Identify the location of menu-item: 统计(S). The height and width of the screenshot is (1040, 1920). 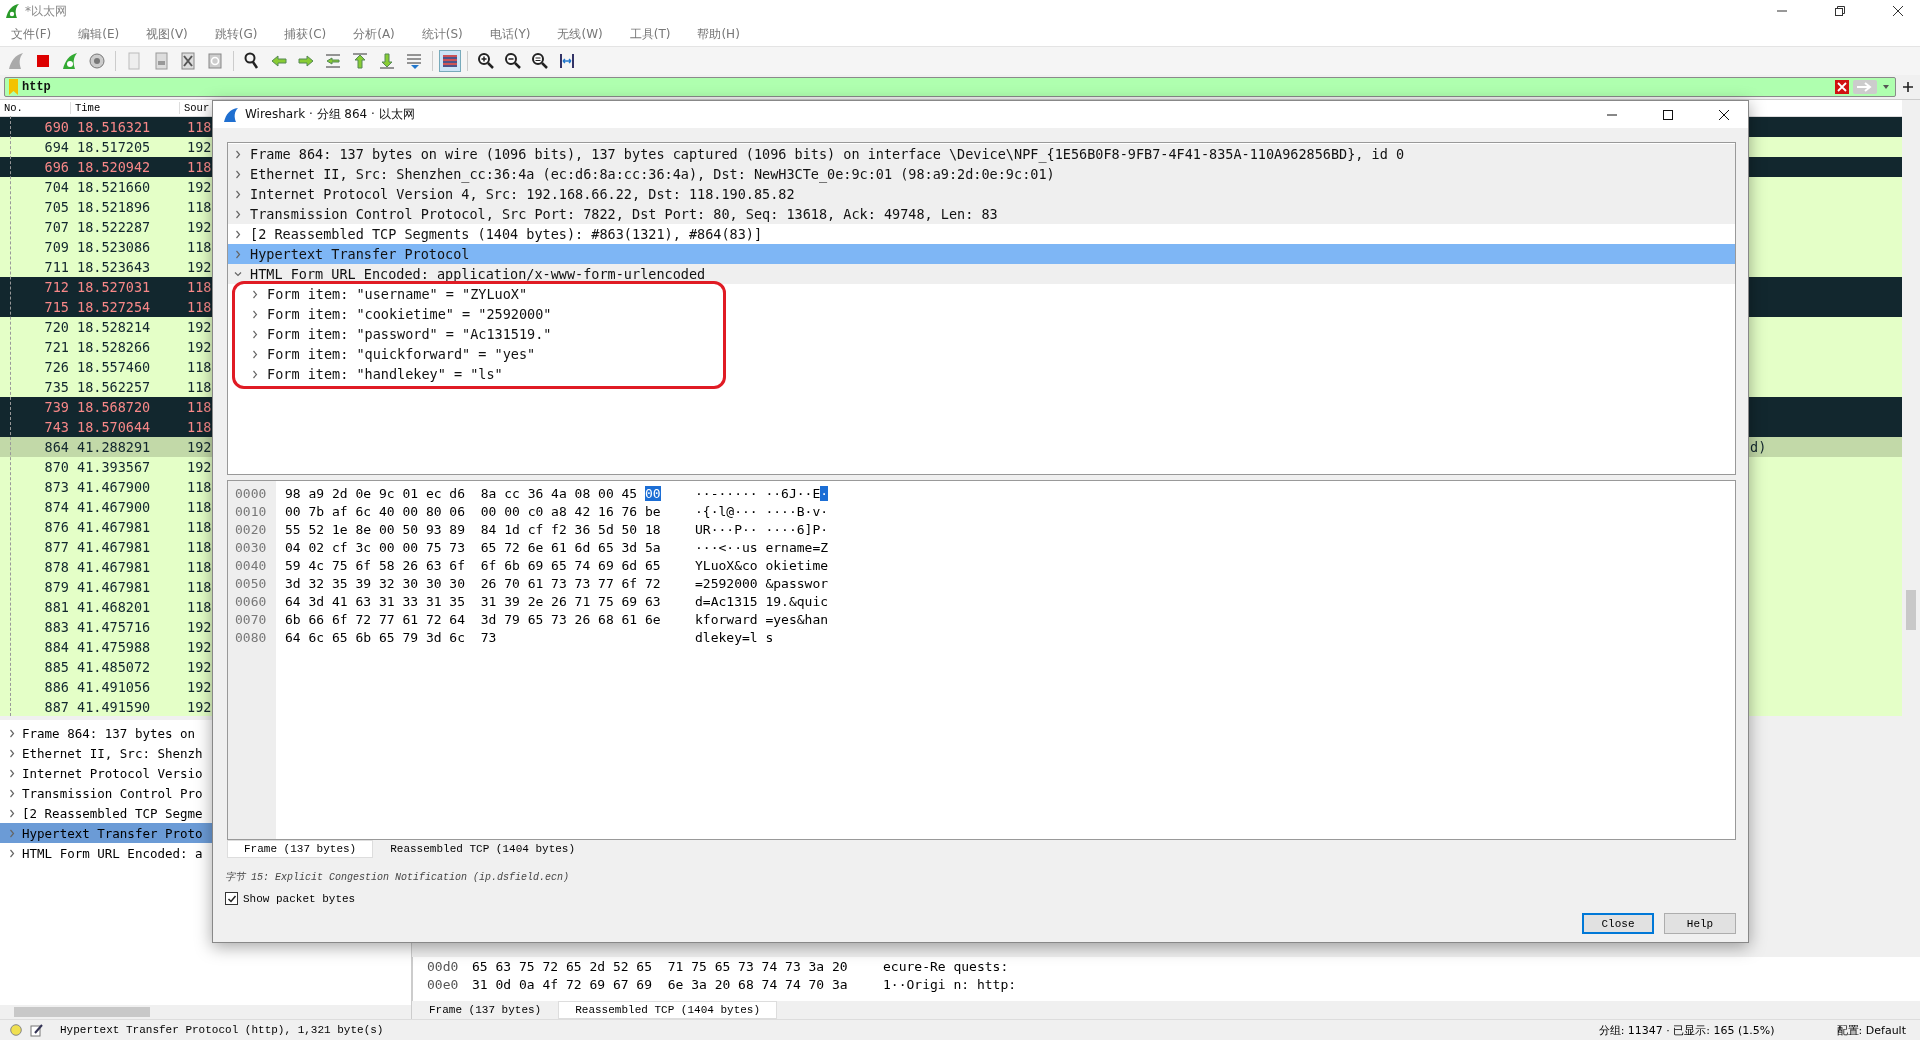
(442, 34).